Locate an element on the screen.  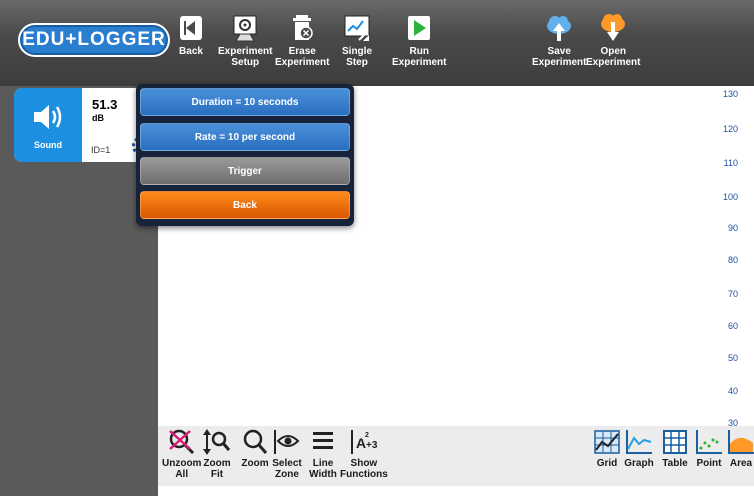
area-button: Area is located at coordinates (740, 448).